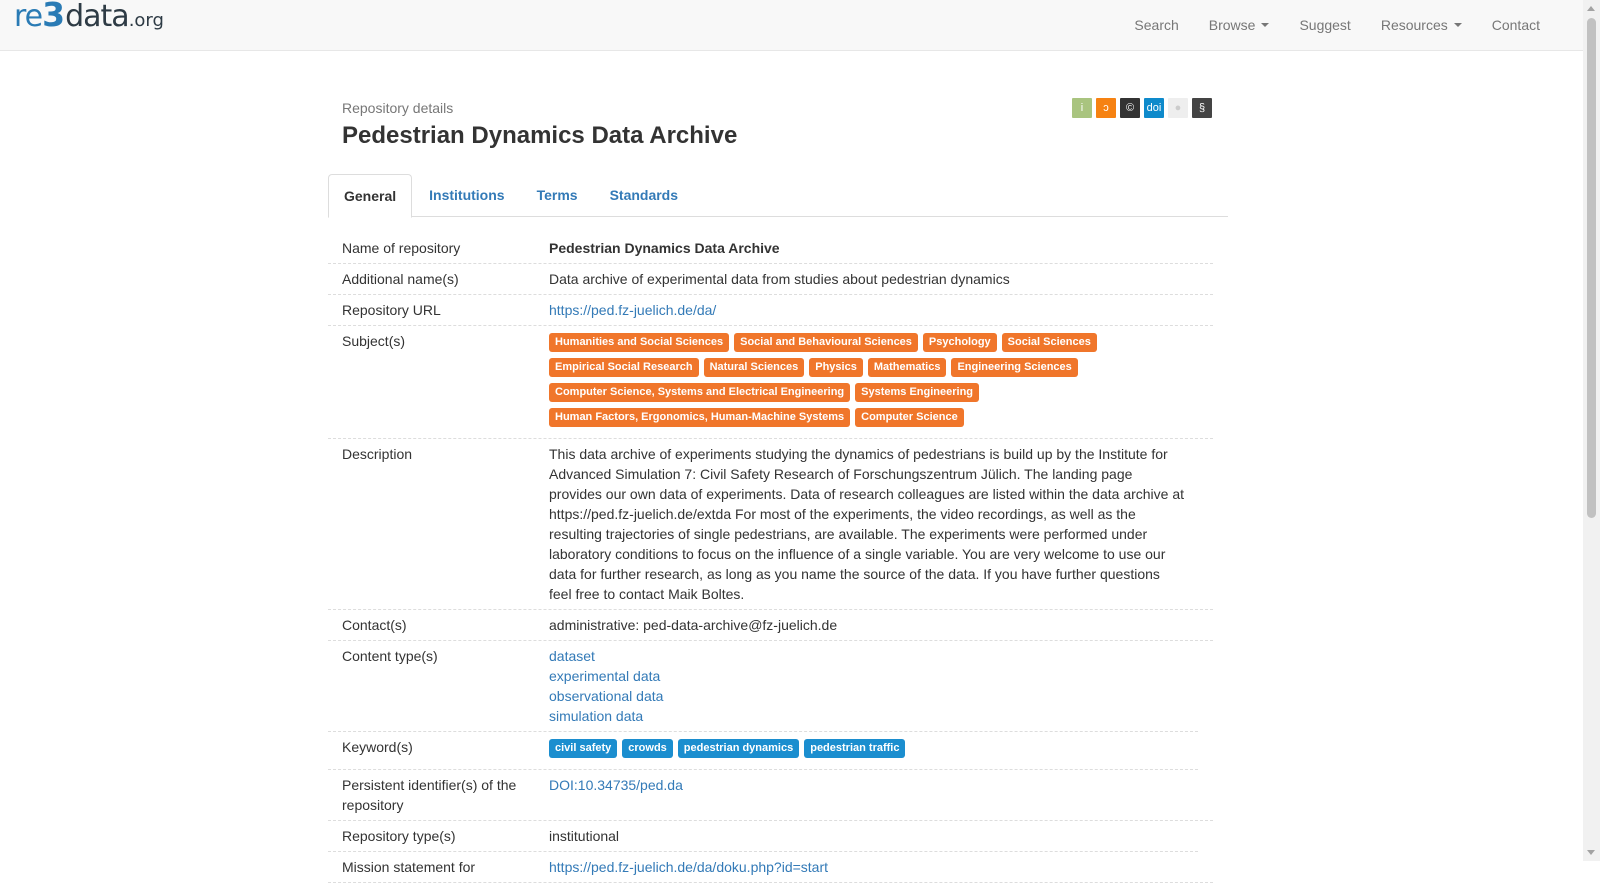 Image resolution: width=1600 pixels, height=883 pixels. Describe the element at coordinates (616, 785) in the screenshot. I see `pid-link: DOI:10.34735/ped.da` at that location.